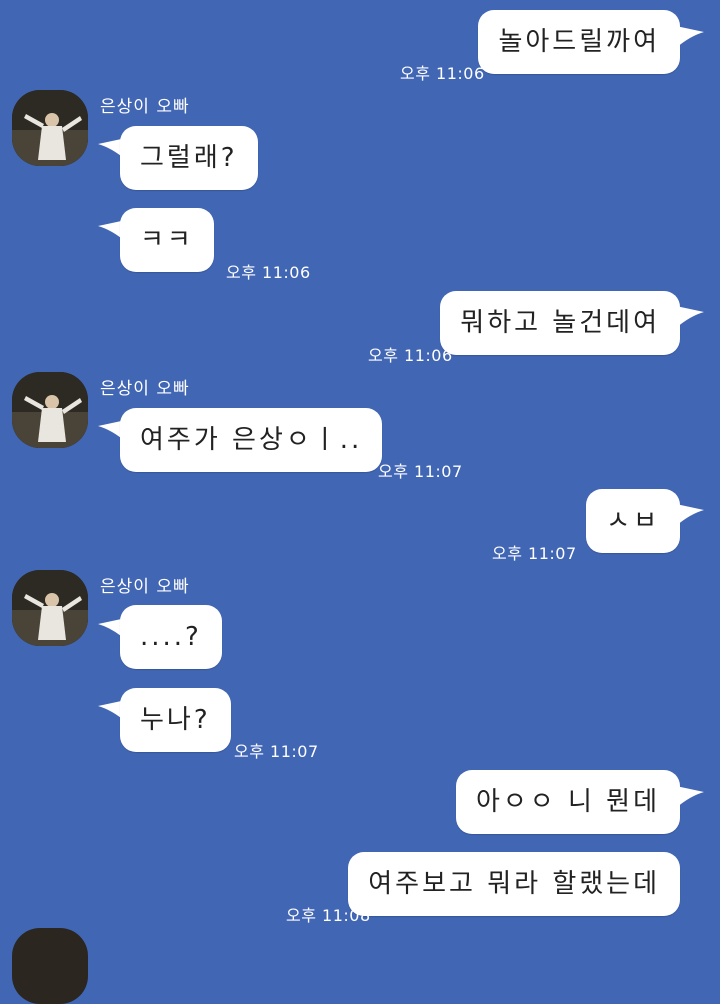  I want to click on message-text: ㅋㅋ, so click(167, 240).